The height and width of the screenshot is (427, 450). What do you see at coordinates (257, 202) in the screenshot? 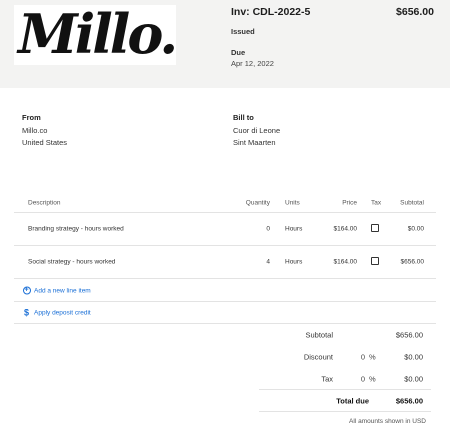
I see `col-quantity: Quantity` at bounding box center [257, 202].